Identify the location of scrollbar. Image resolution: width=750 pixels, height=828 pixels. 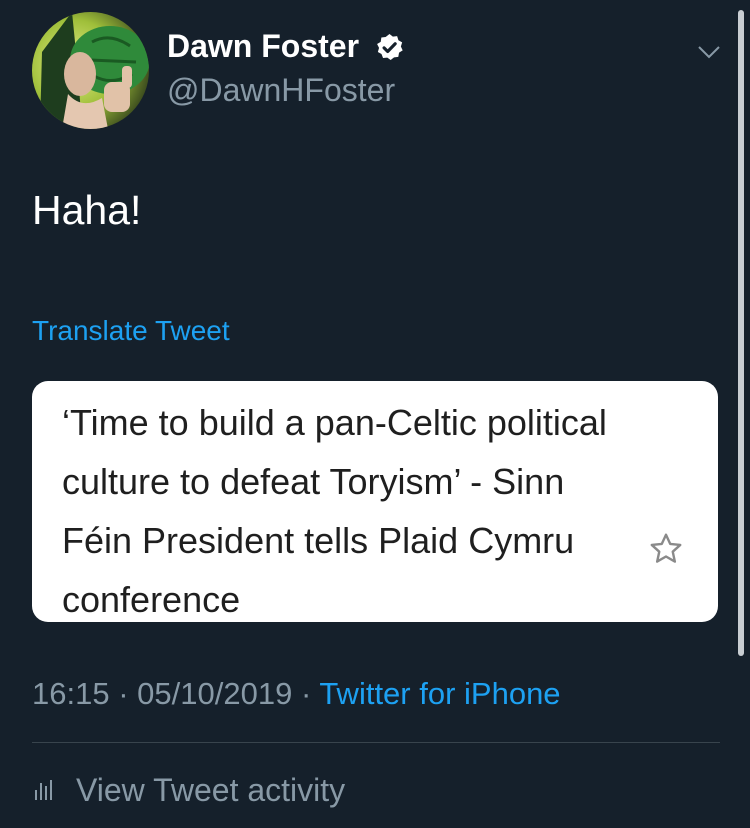
(741, 333).